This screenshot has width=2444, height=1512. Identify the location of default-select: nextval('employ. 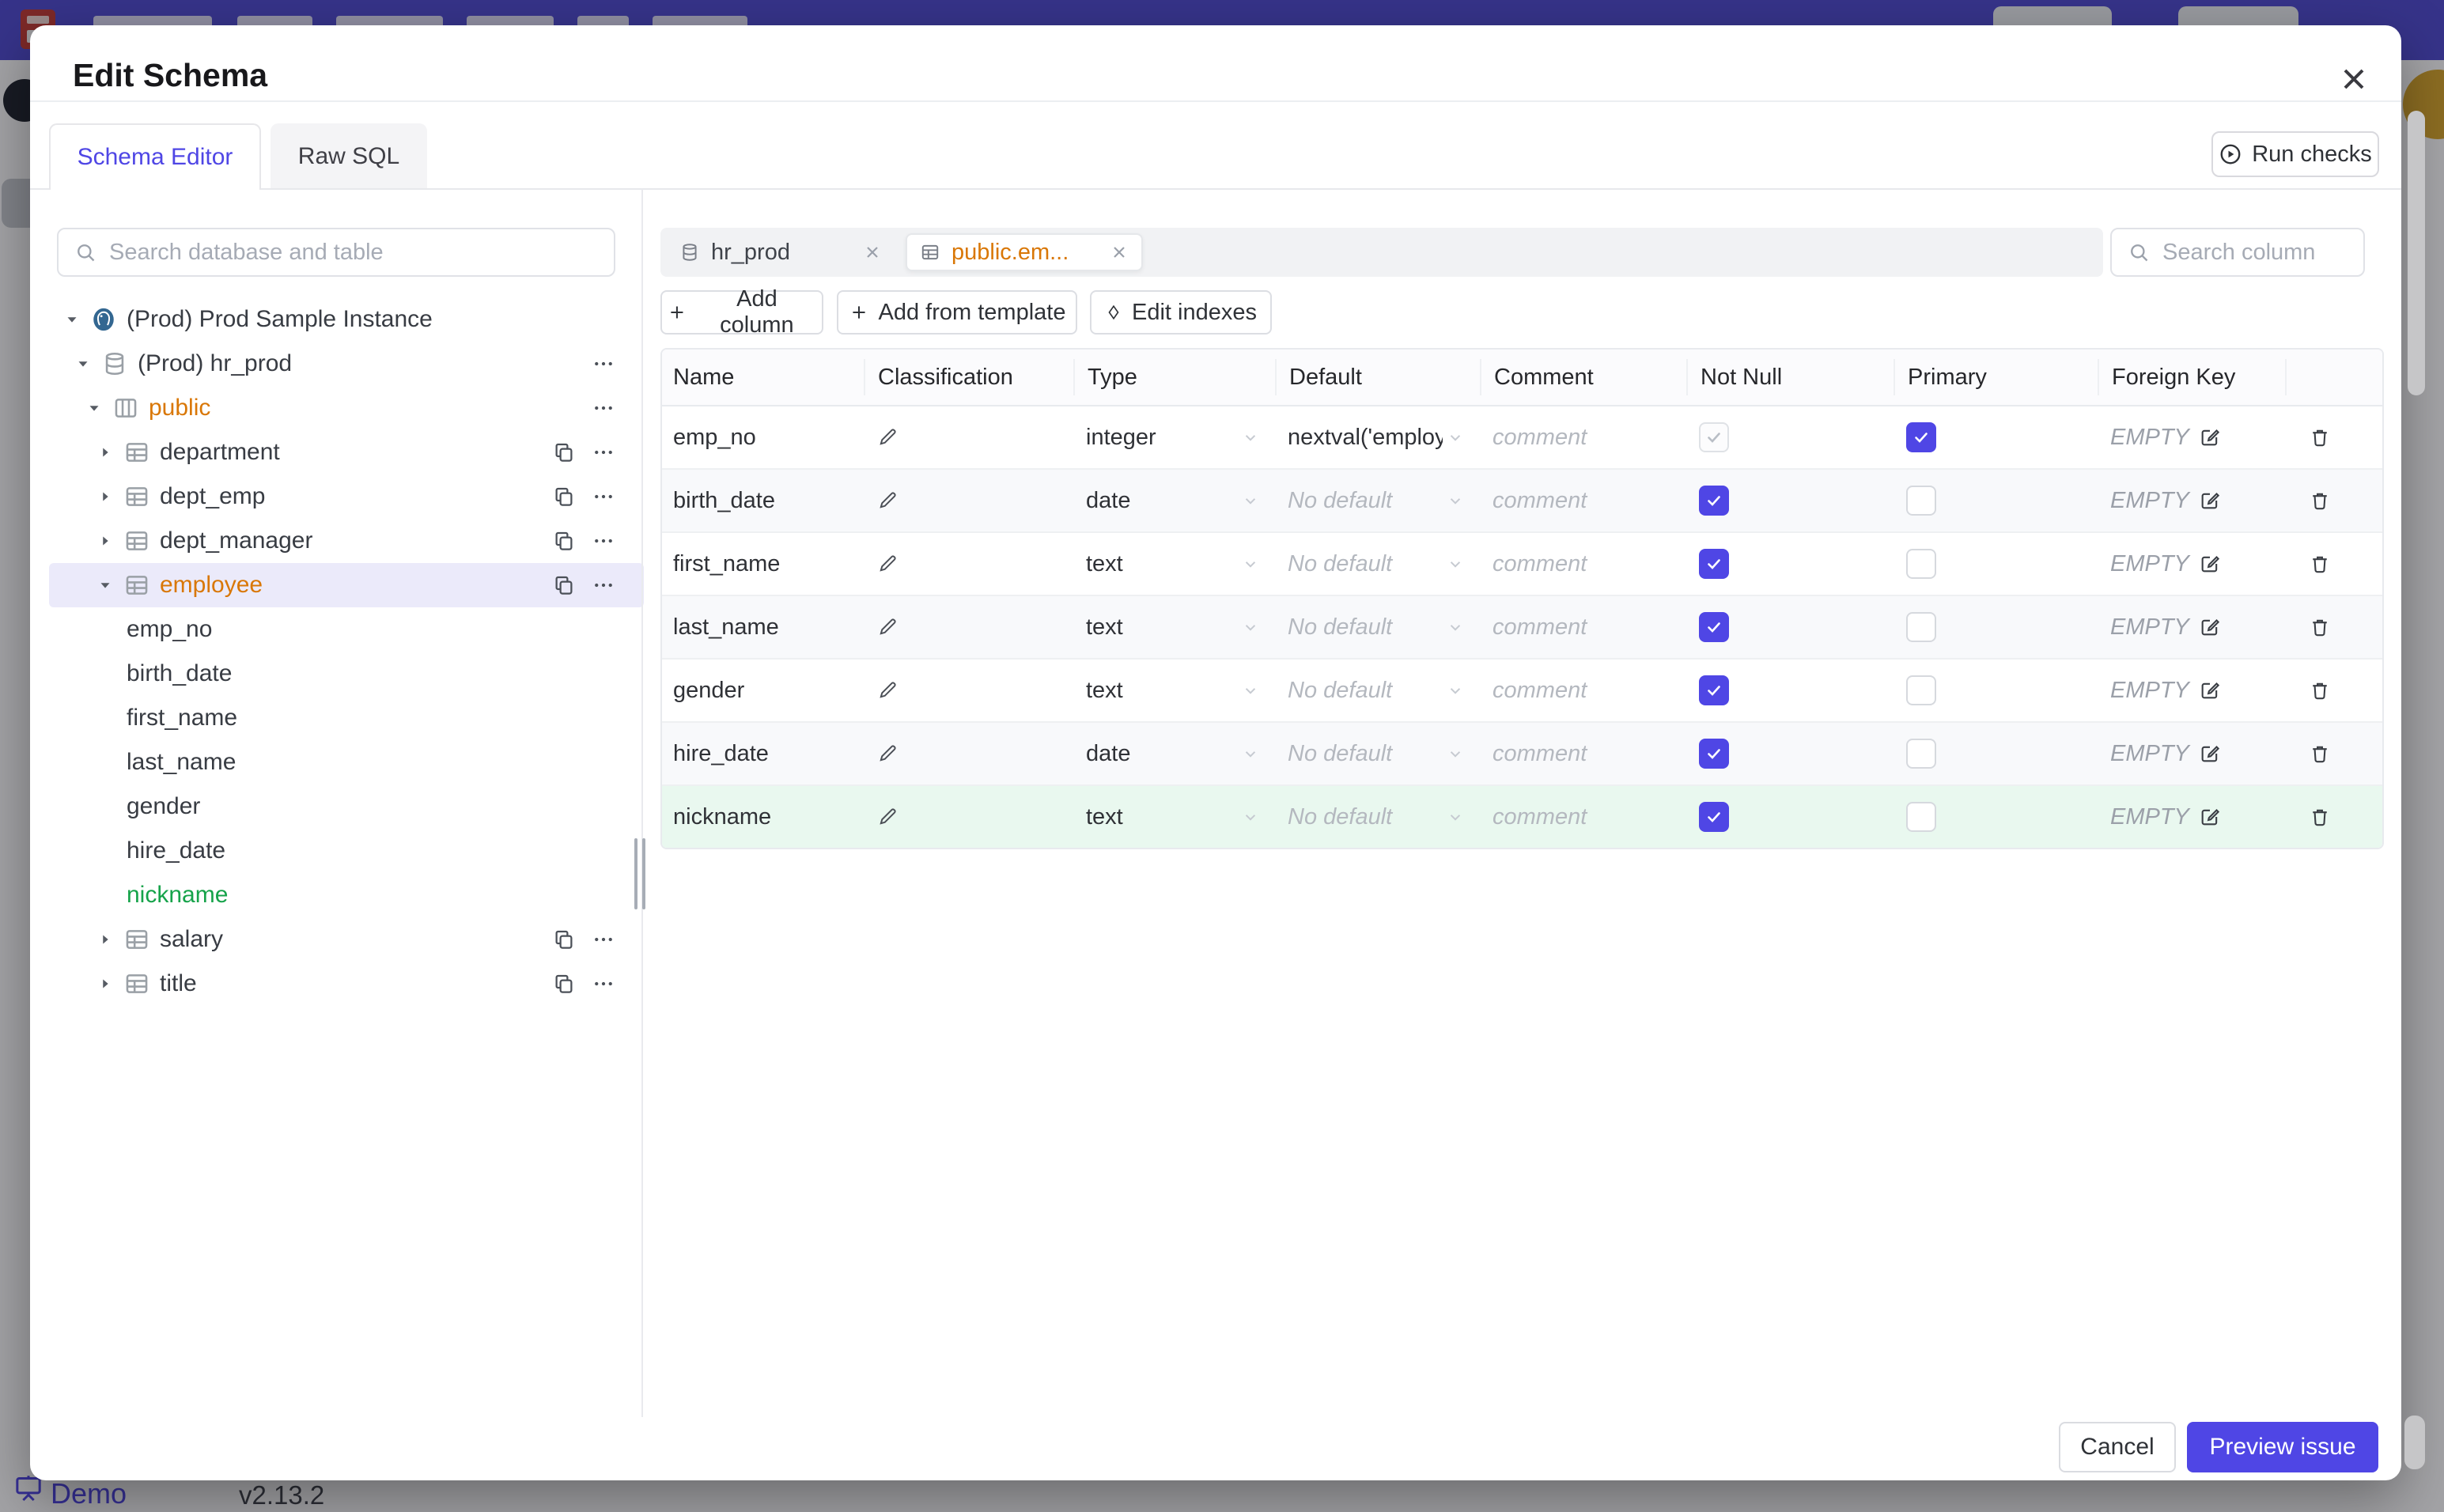
(1377, 438).